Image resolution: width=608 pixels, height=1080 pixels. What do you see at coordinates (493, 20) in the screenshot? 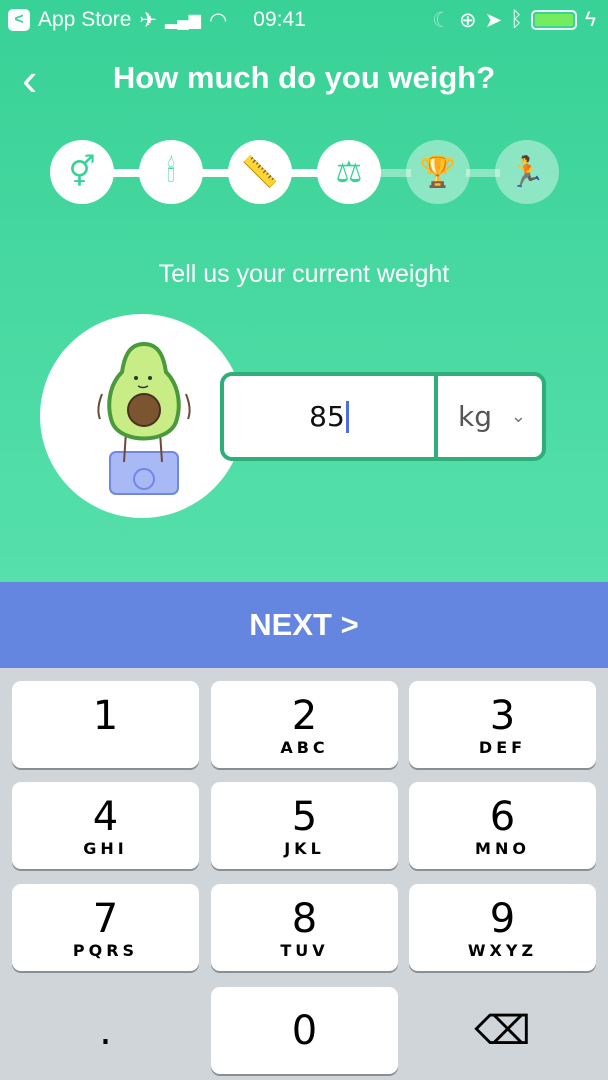
I see `location-icon: ➤` at bounding box center [493, 20].